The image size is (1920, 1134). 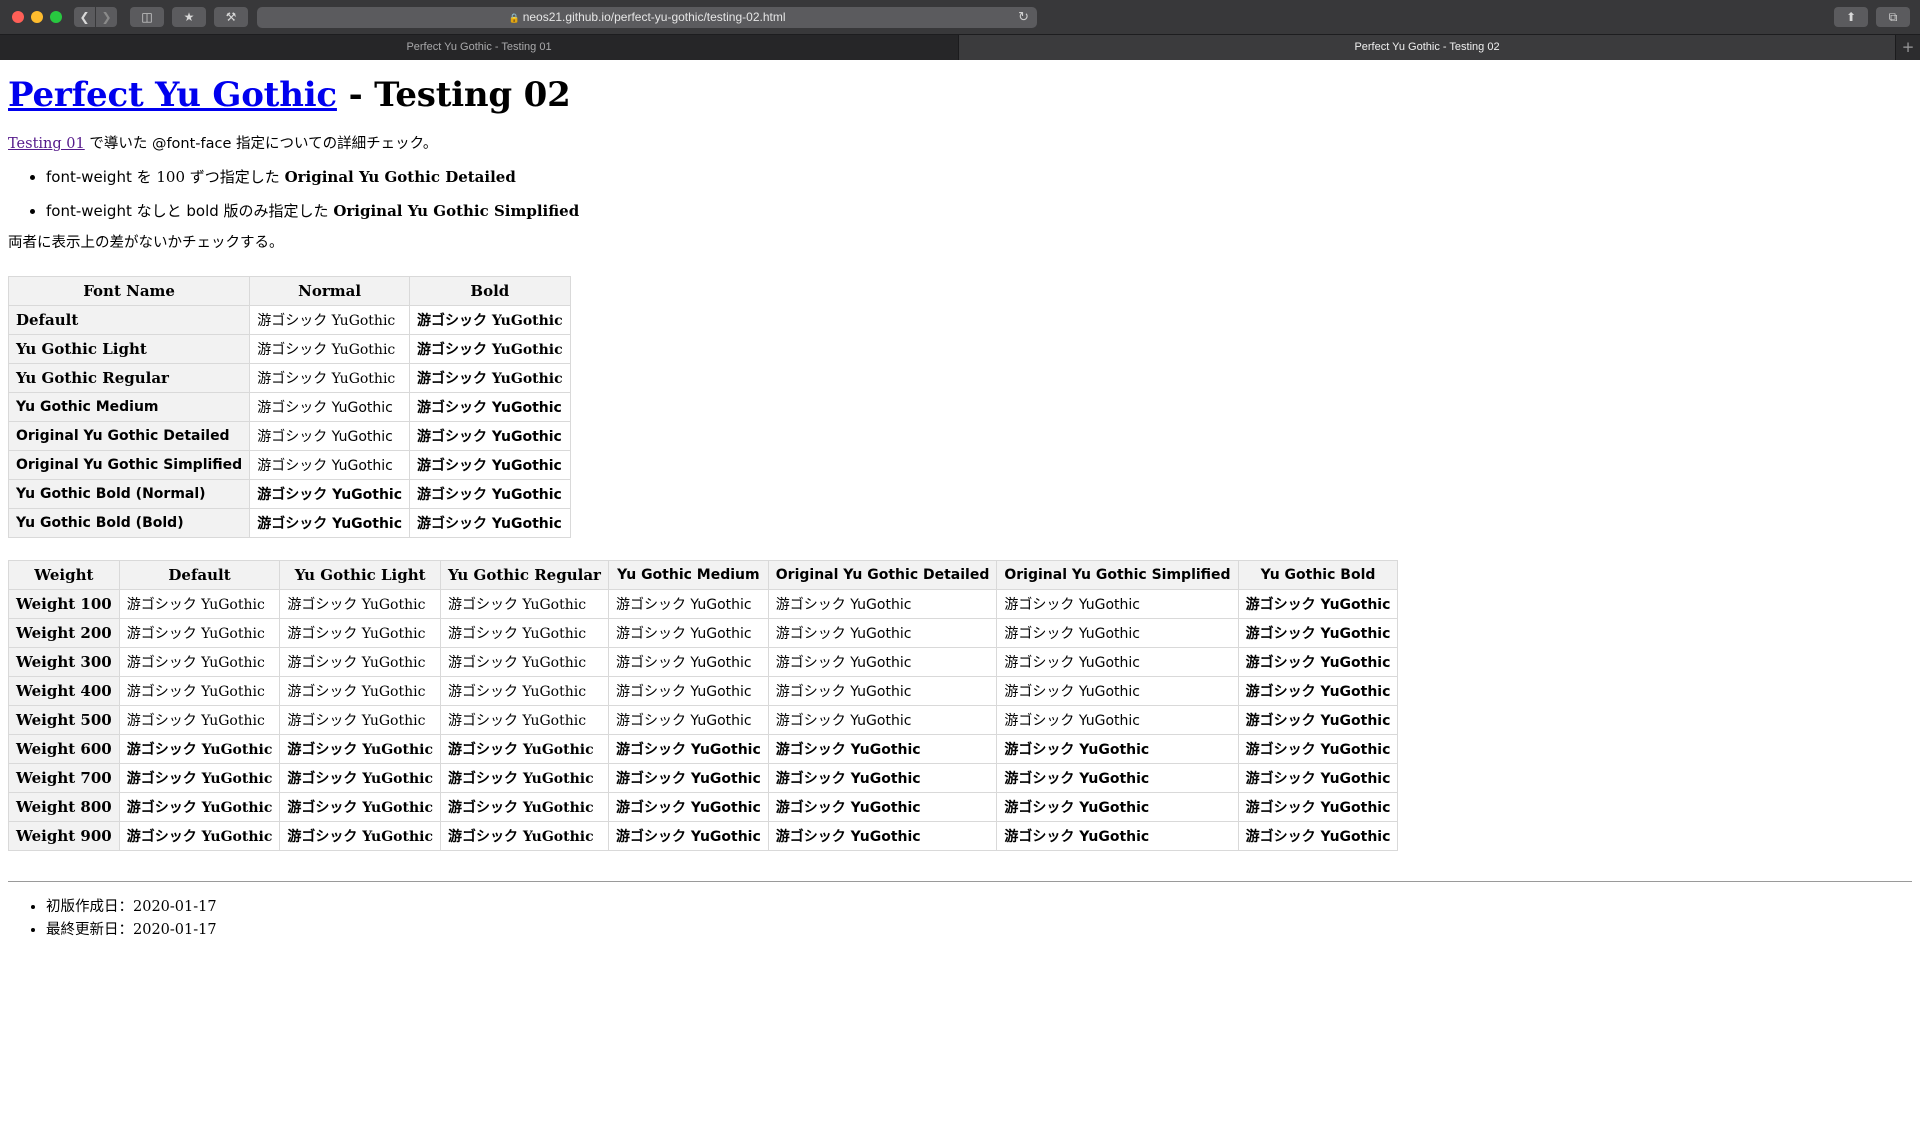 What do you see at coordinates (514, 18) in the screenshot?
I see `lock-icon: 🔒` at bounding box center [514, 18].